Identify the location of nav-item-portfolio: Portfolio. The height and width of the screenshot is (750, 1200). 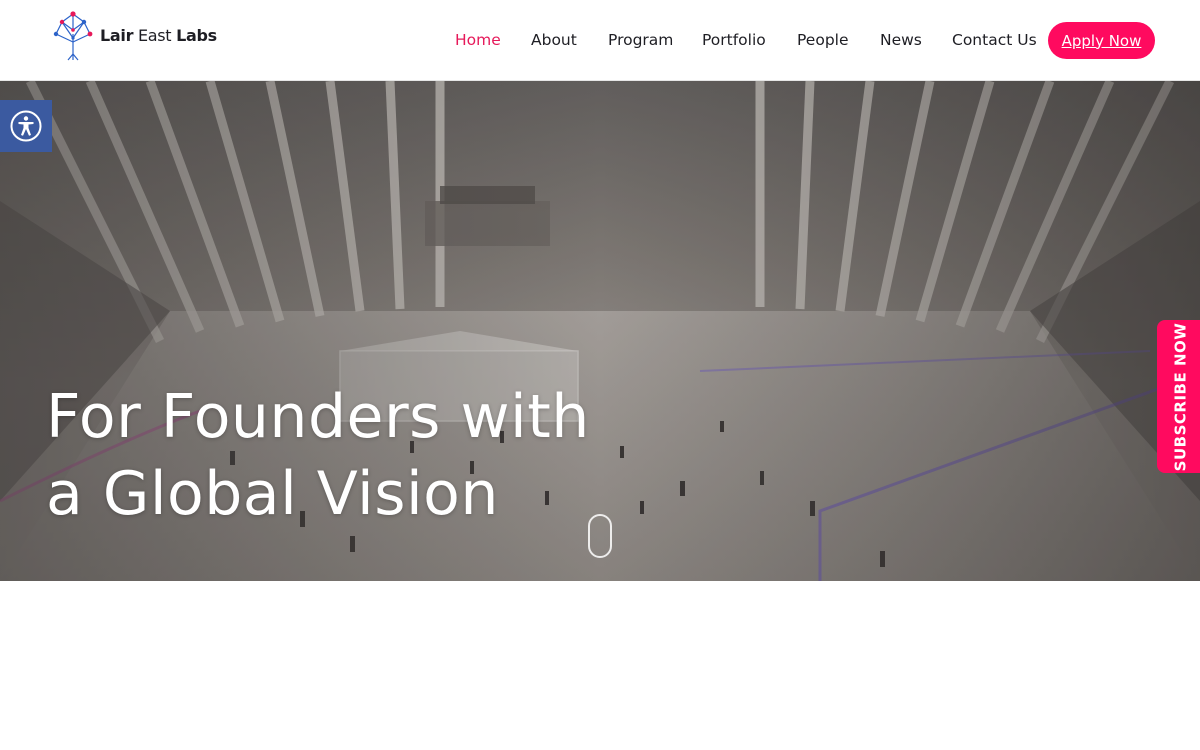
(734, 40).